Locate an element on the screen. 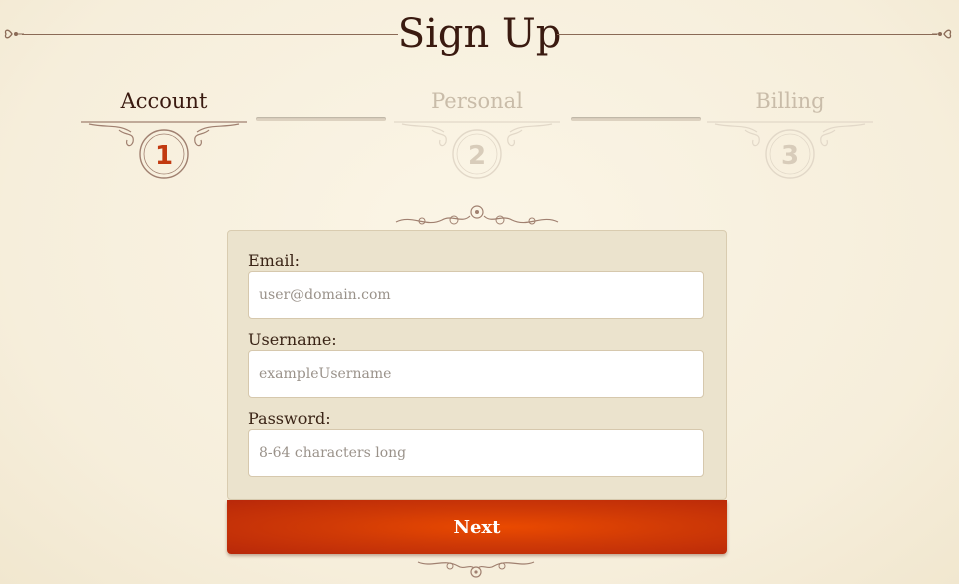 The height and width of the screenshot is (584, 959). step-2-medallion-icon: 2 is located at coordinates (477, 150).